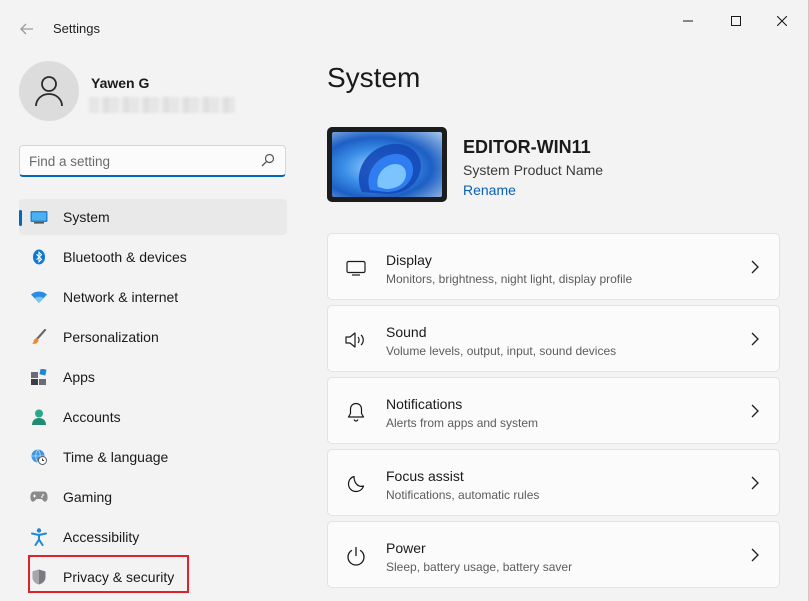 The image size is (809, 601). Describe the element at coordinates (462, 423) in the screenshot. I see `card-subtitle: Alerts from apps and system` at that location.